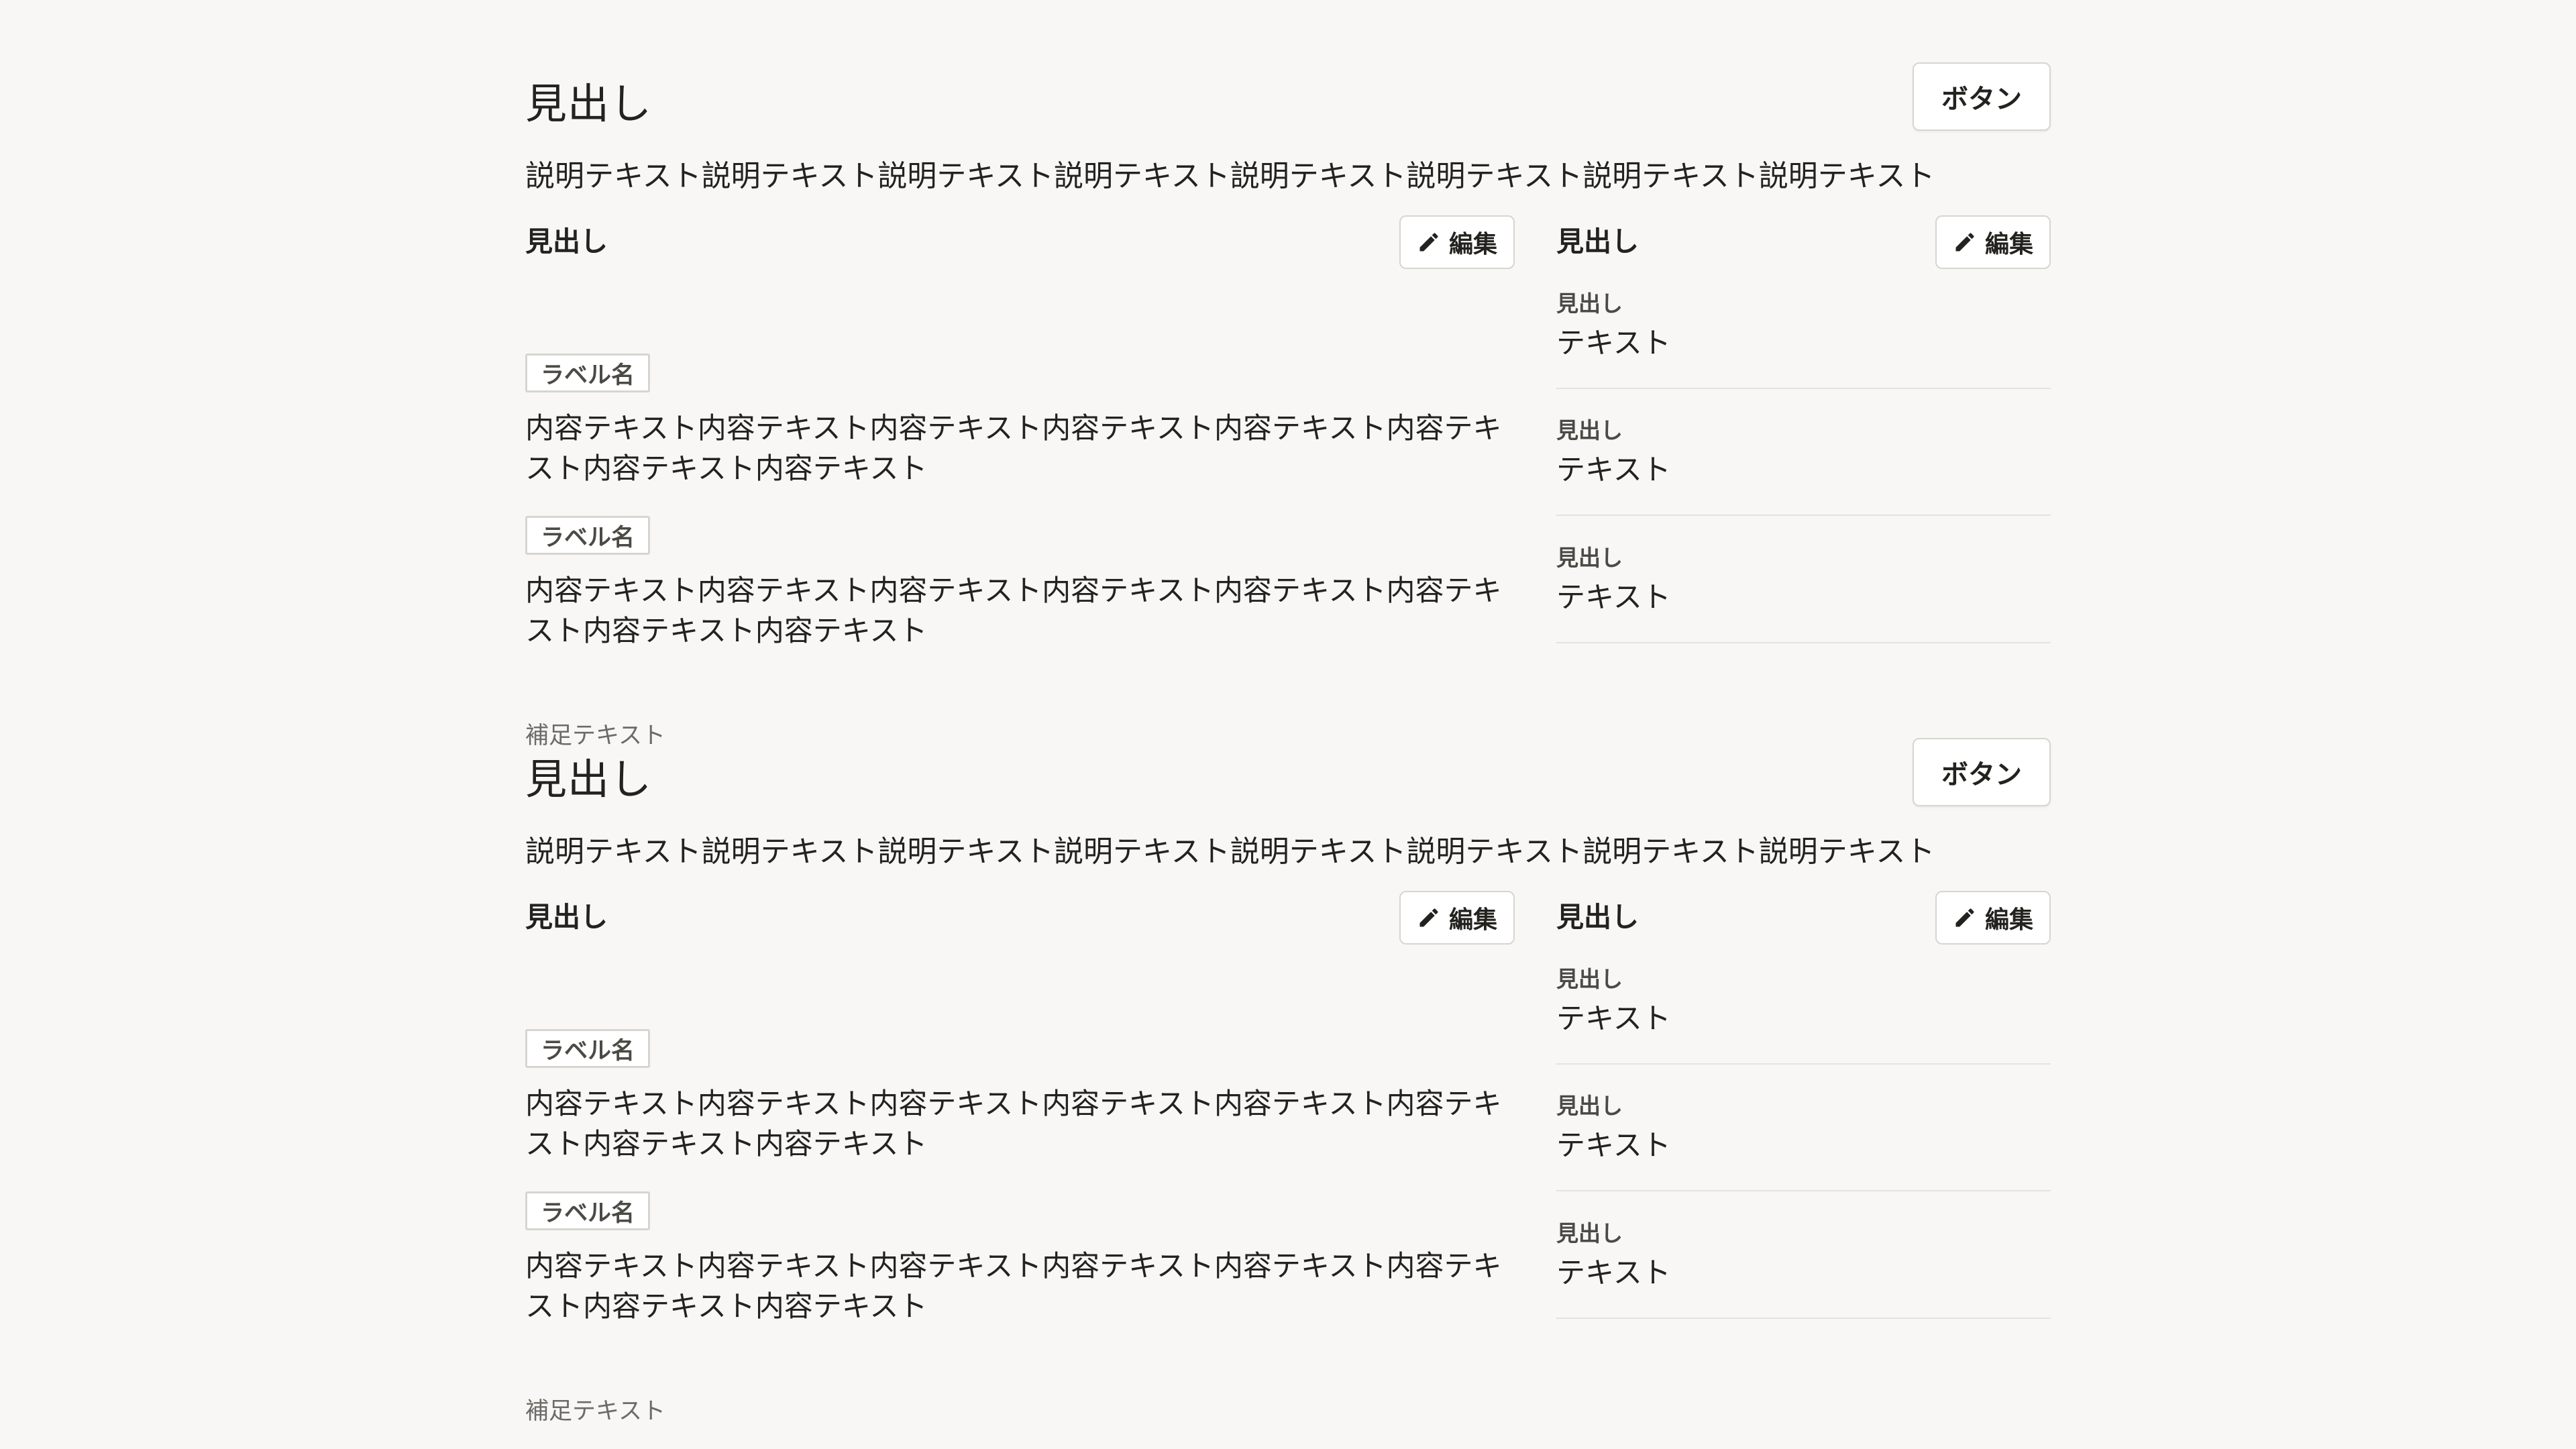 Image resolution: width=2576 pixels, height=1449 pixels. Describe the element at coordinates (595, 1411) in the screenshot. I see `supplement-text: 補足テキスト` at that location.